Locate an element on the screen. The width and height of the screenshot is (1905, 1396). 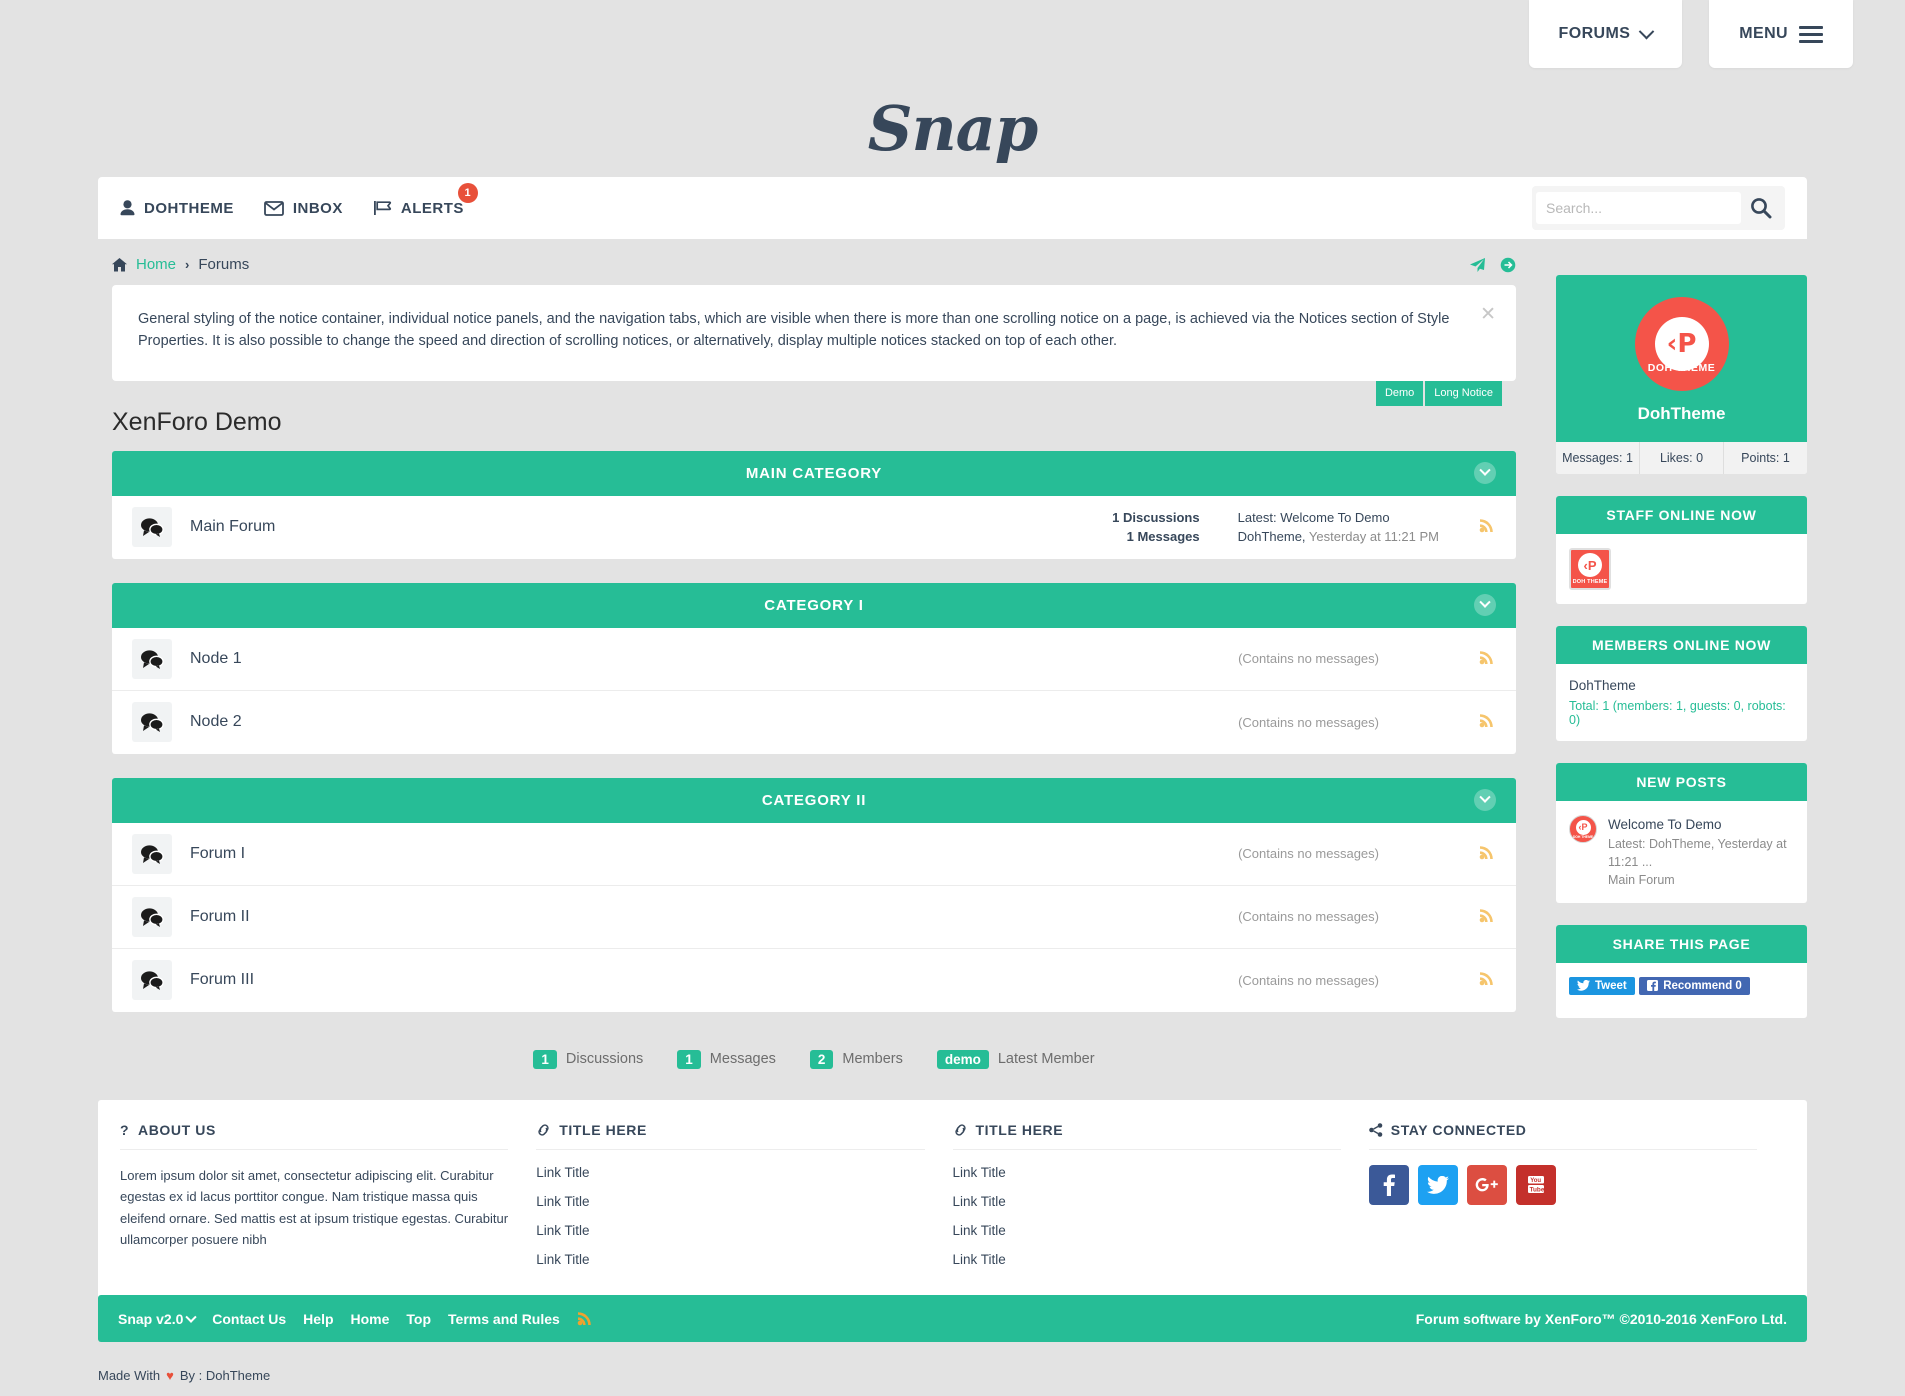
nav-item-alerts: ALERTS 1 is located at coordinates (425, 199).